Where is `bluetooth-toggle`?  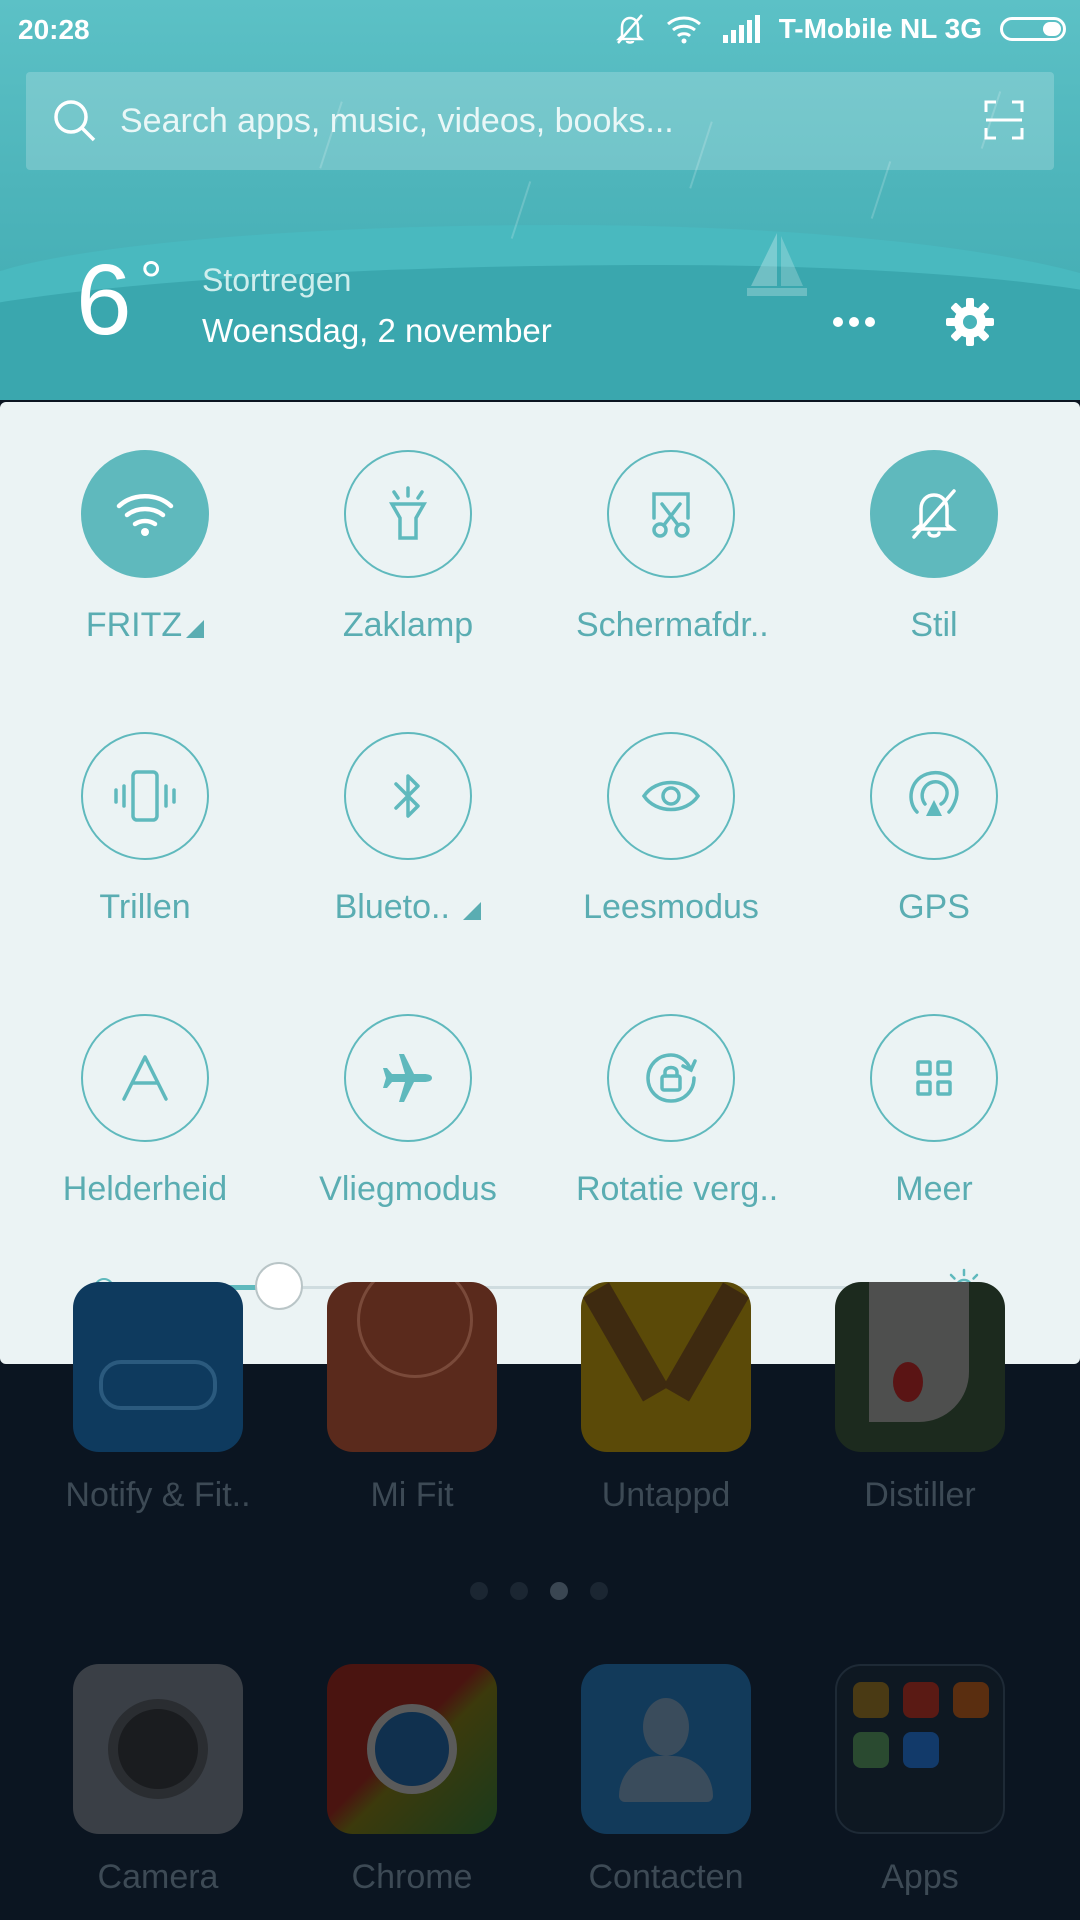
bluetooth-toggle is located at coordinates (408, 796).